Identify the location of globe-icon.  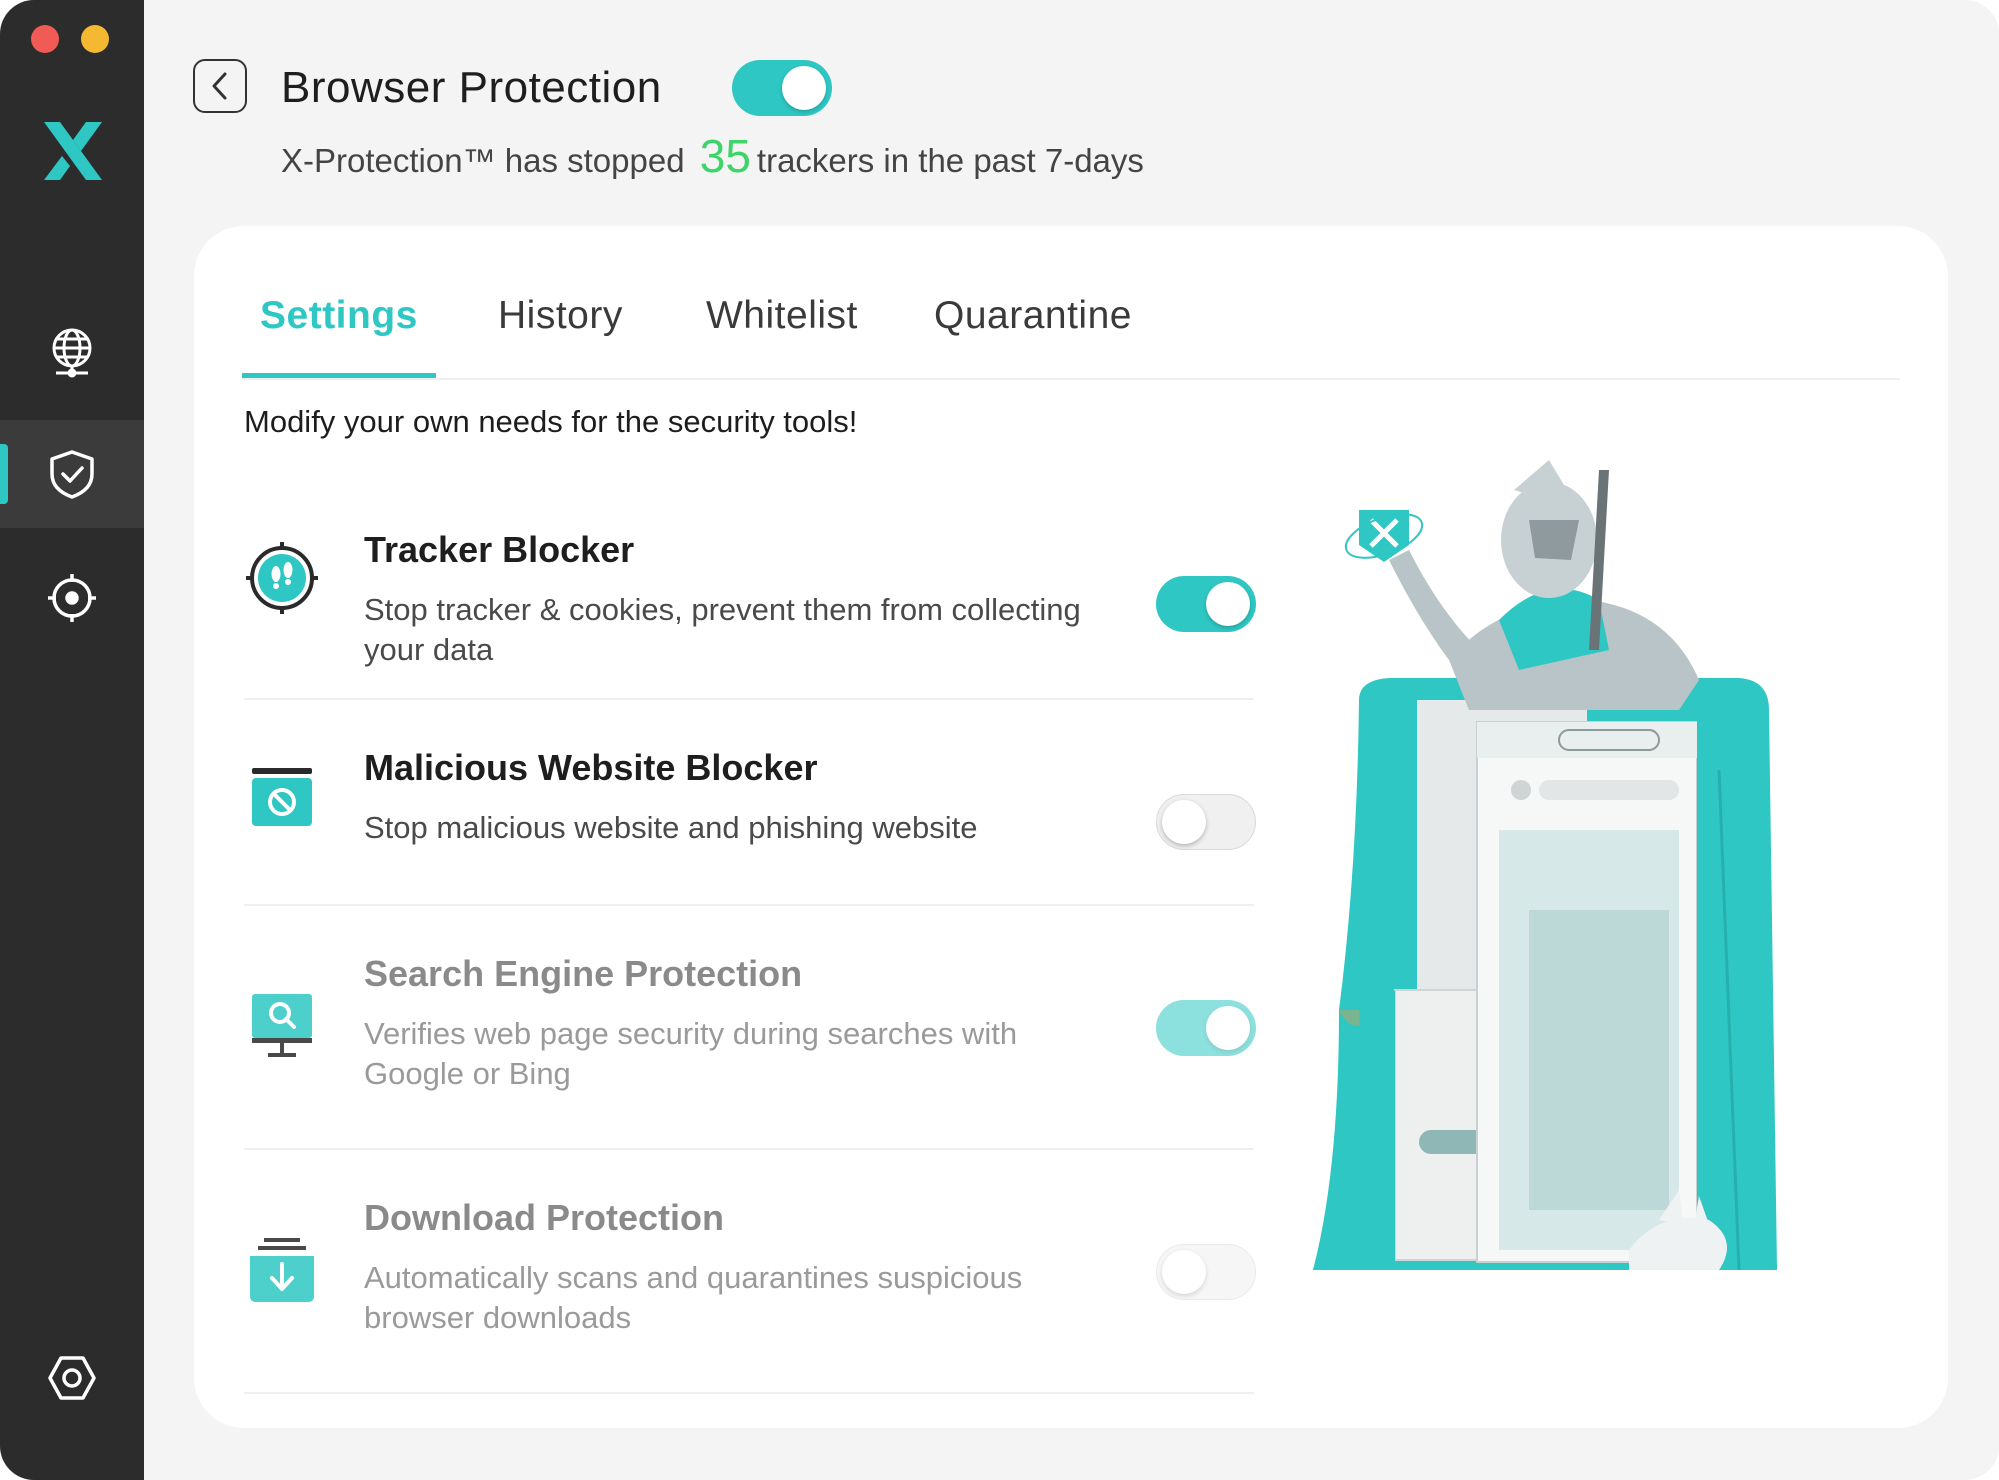
(72, 353).